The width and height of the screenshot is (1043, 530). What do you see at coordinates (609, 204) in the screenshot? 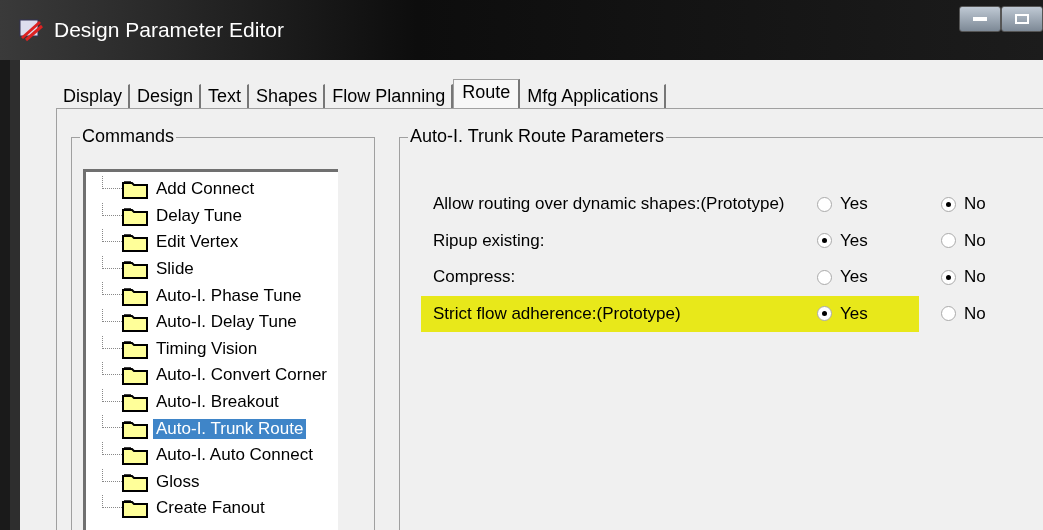
I see `parameter-label: Allow routing over dynamic shapes:(Prototype)` at bounding box center [609, 204].